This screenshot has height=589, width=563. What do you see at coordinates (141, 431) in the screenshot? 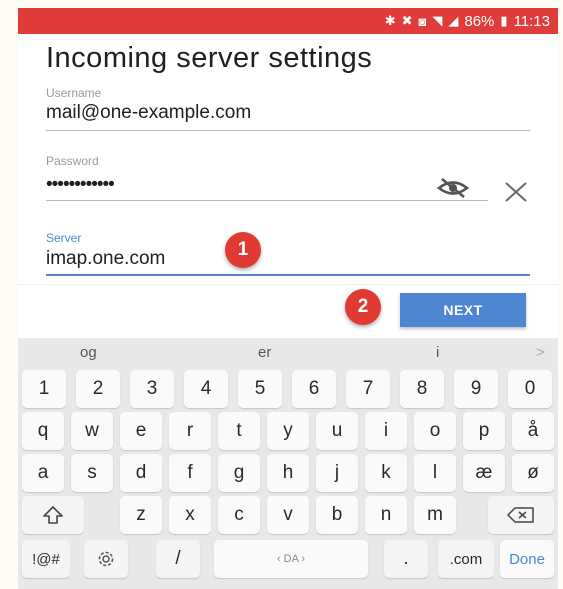
I see `key-e: e` at bounding box center [141, 431].